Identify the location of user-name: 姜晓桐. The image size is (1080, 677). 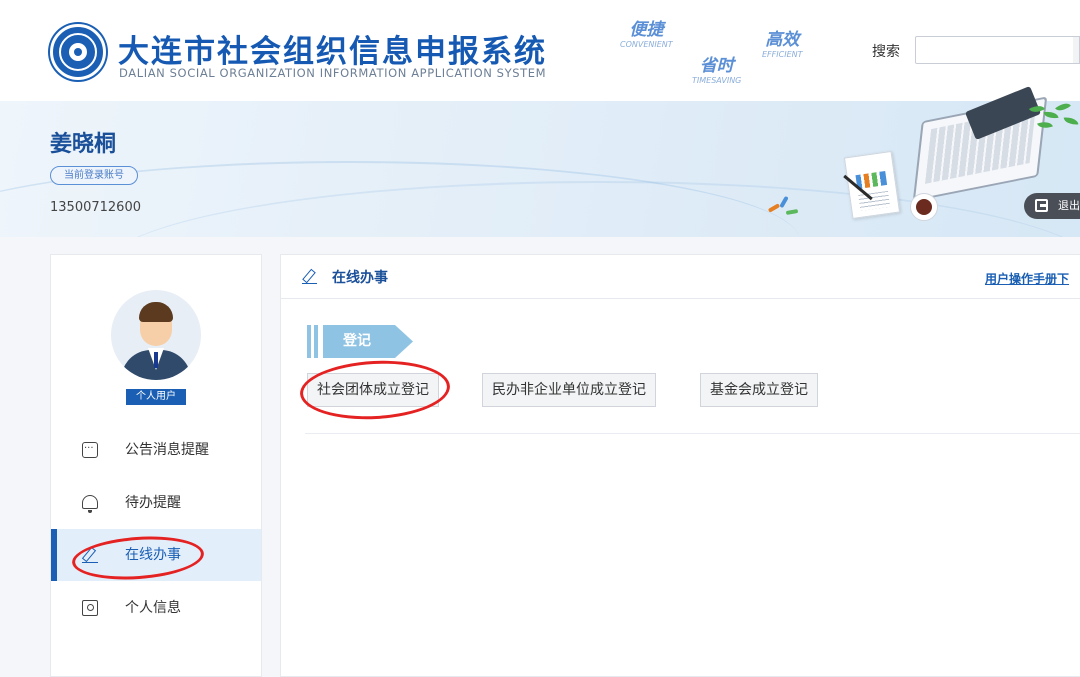
(83, 144).